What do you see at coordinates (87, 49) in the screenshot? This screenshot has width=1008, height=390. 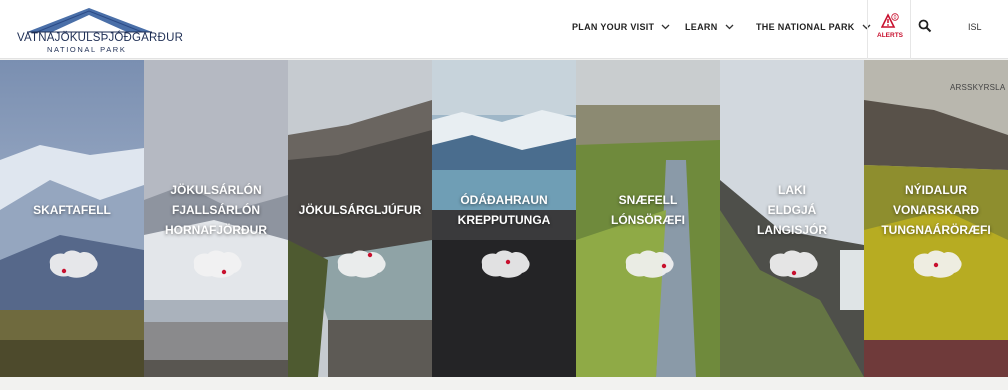 I see `logo-subtitle: NATIONAL PARK` at bounding box center [87, 49].